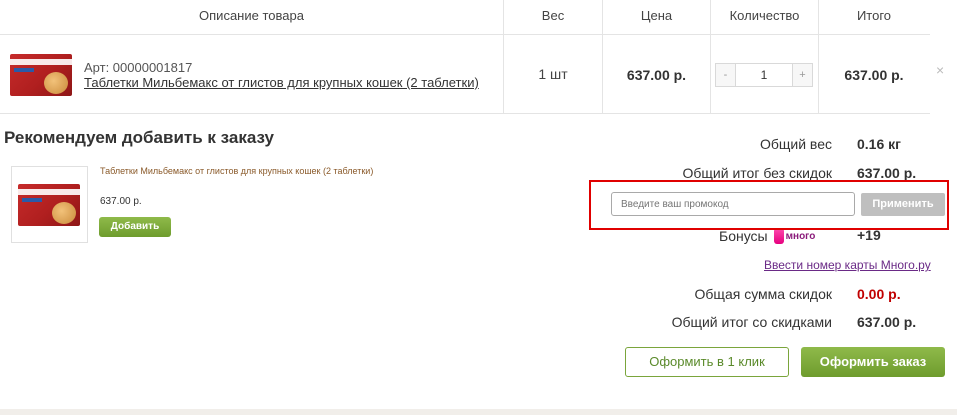 The height and width of the screenshot is (415, 957). What do you see at coordinates (795, 144) in the screenshot?
I see `total-weight-label: Общий вес` at bounding box center [795, 144].